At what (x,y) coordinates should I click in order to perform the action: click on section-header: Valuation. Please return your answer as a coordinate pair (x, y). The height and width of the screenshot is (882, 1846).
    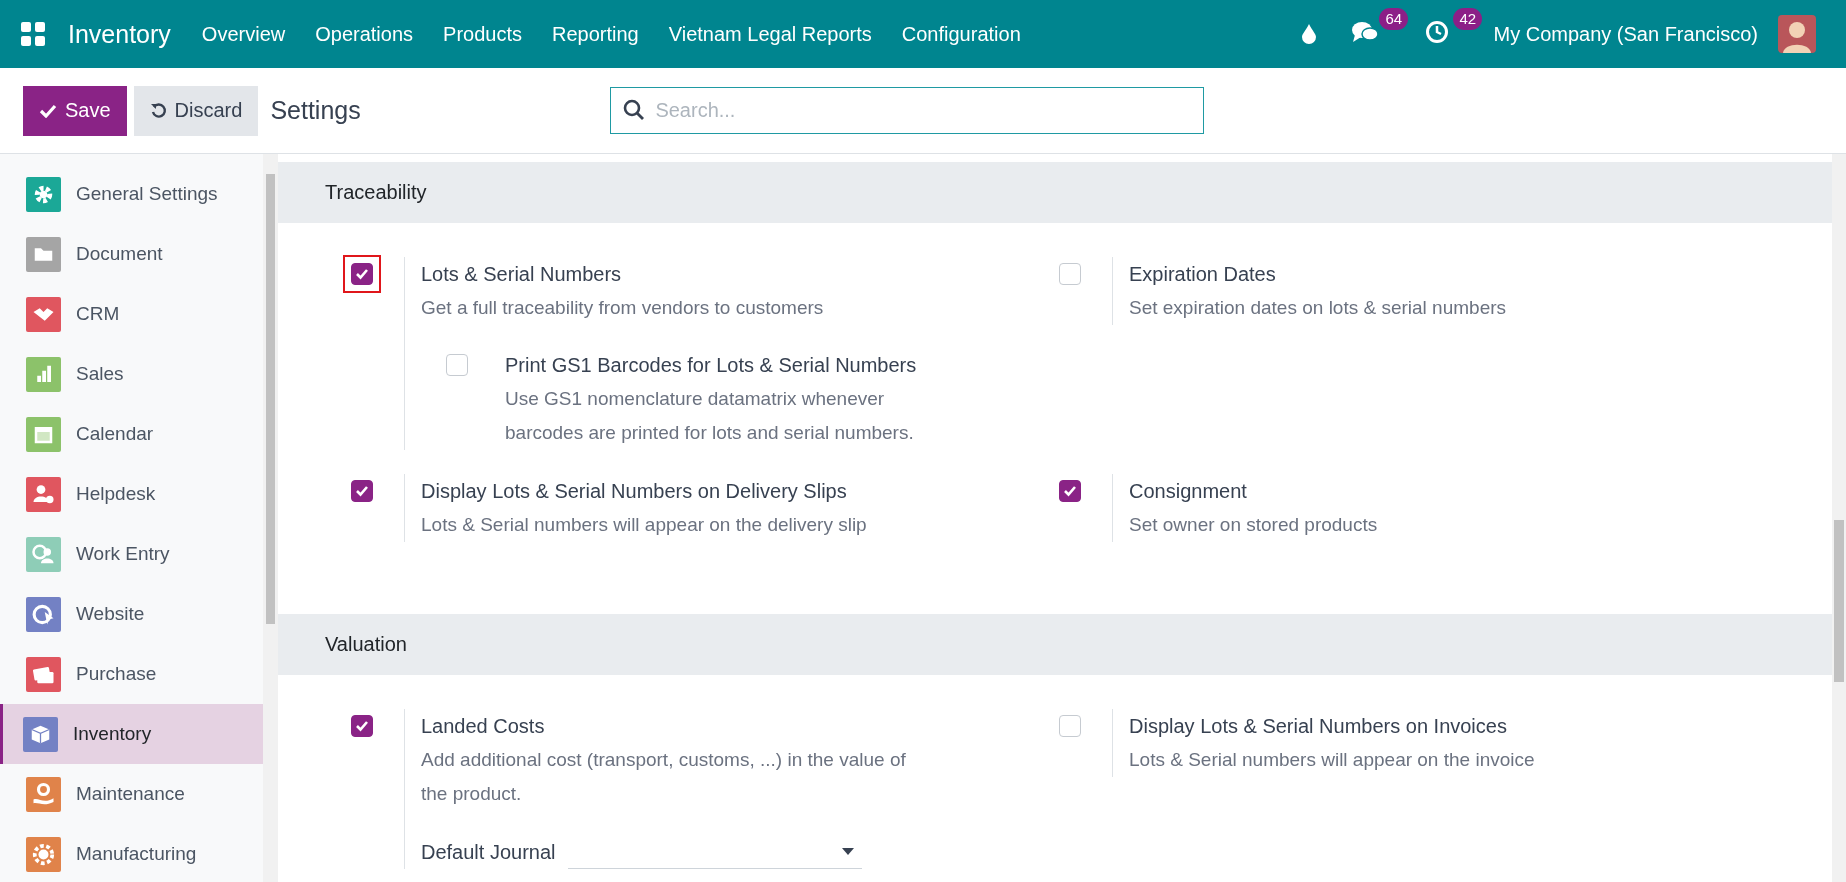
    Looking at the image, I should click on (1055, 644).